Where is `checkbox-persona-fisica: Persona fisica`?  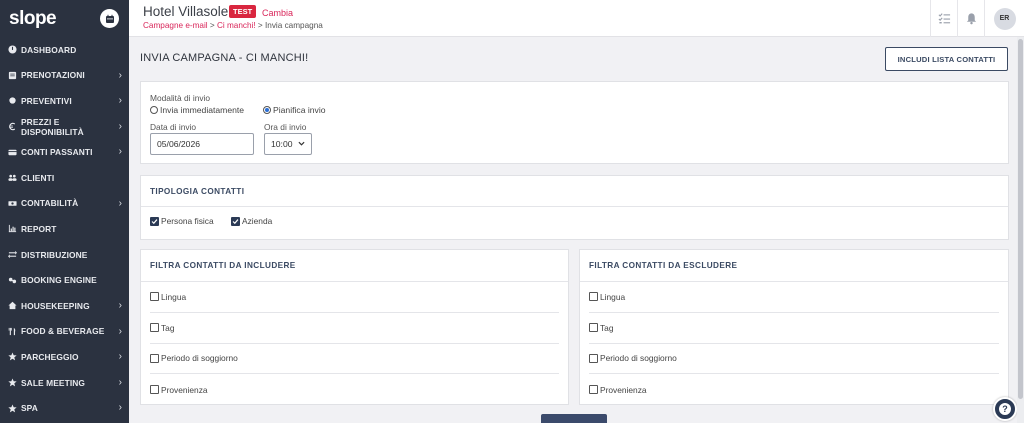 checkbox-persona-fisica: Persona fisica is located at coordinates (182, 221).